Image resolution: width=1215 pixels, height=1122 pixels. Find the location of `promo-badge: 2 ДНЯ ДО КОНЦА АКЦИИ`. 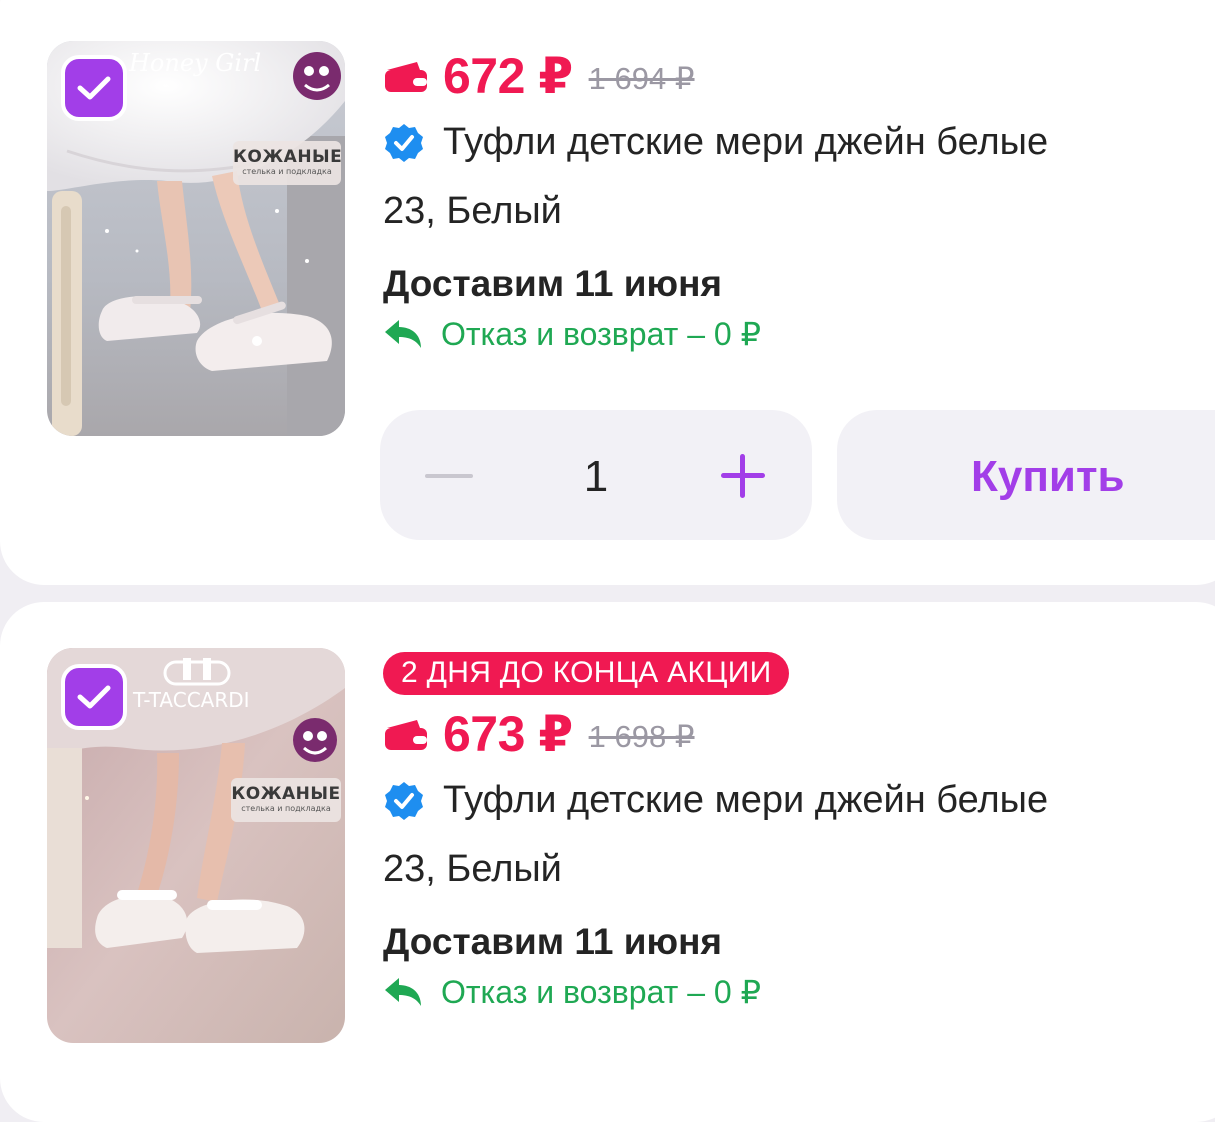

promo-badge: 2 ДНЯ ДО КОНЦА АКЦИИ is located at coordinates (586, 673).